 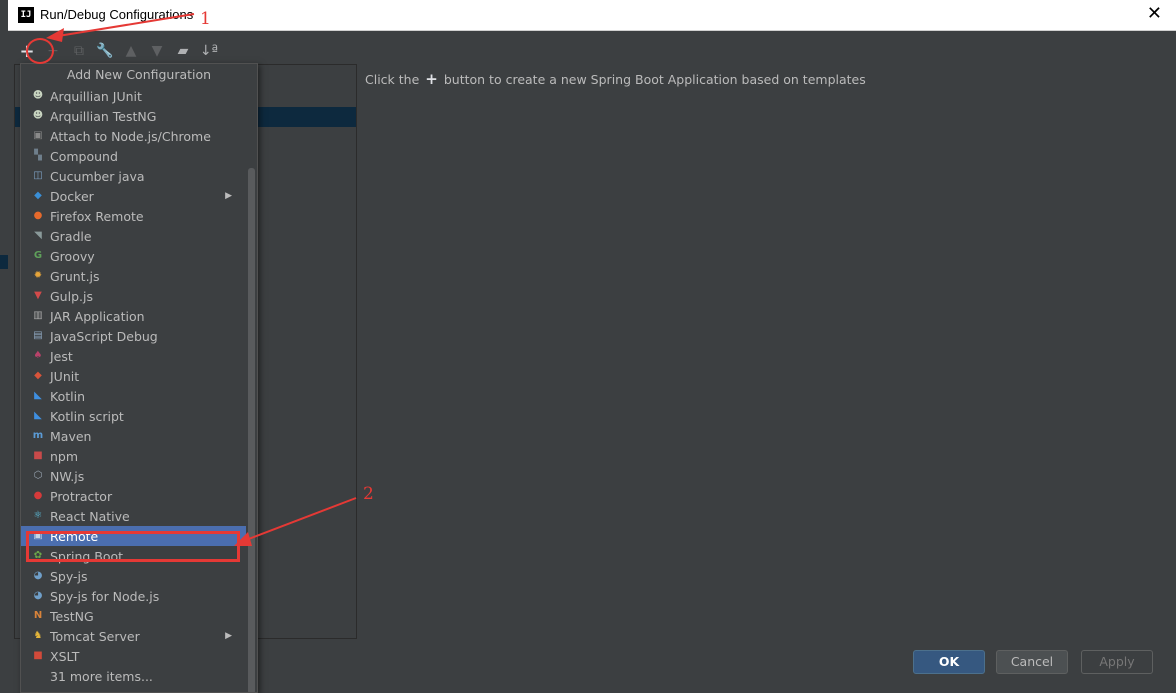 I want to click on menu-item-label: Arquillian TestNG, so click(x=103, y=116).